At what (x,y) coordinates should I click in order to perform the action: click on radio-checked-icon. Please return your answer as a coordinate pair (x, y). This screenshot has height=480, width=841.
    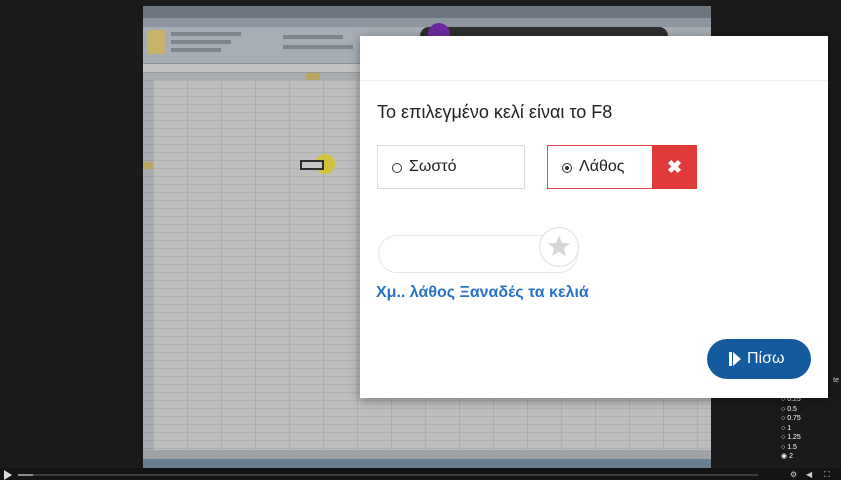
    Looking at the image, I should click on (567, 168).